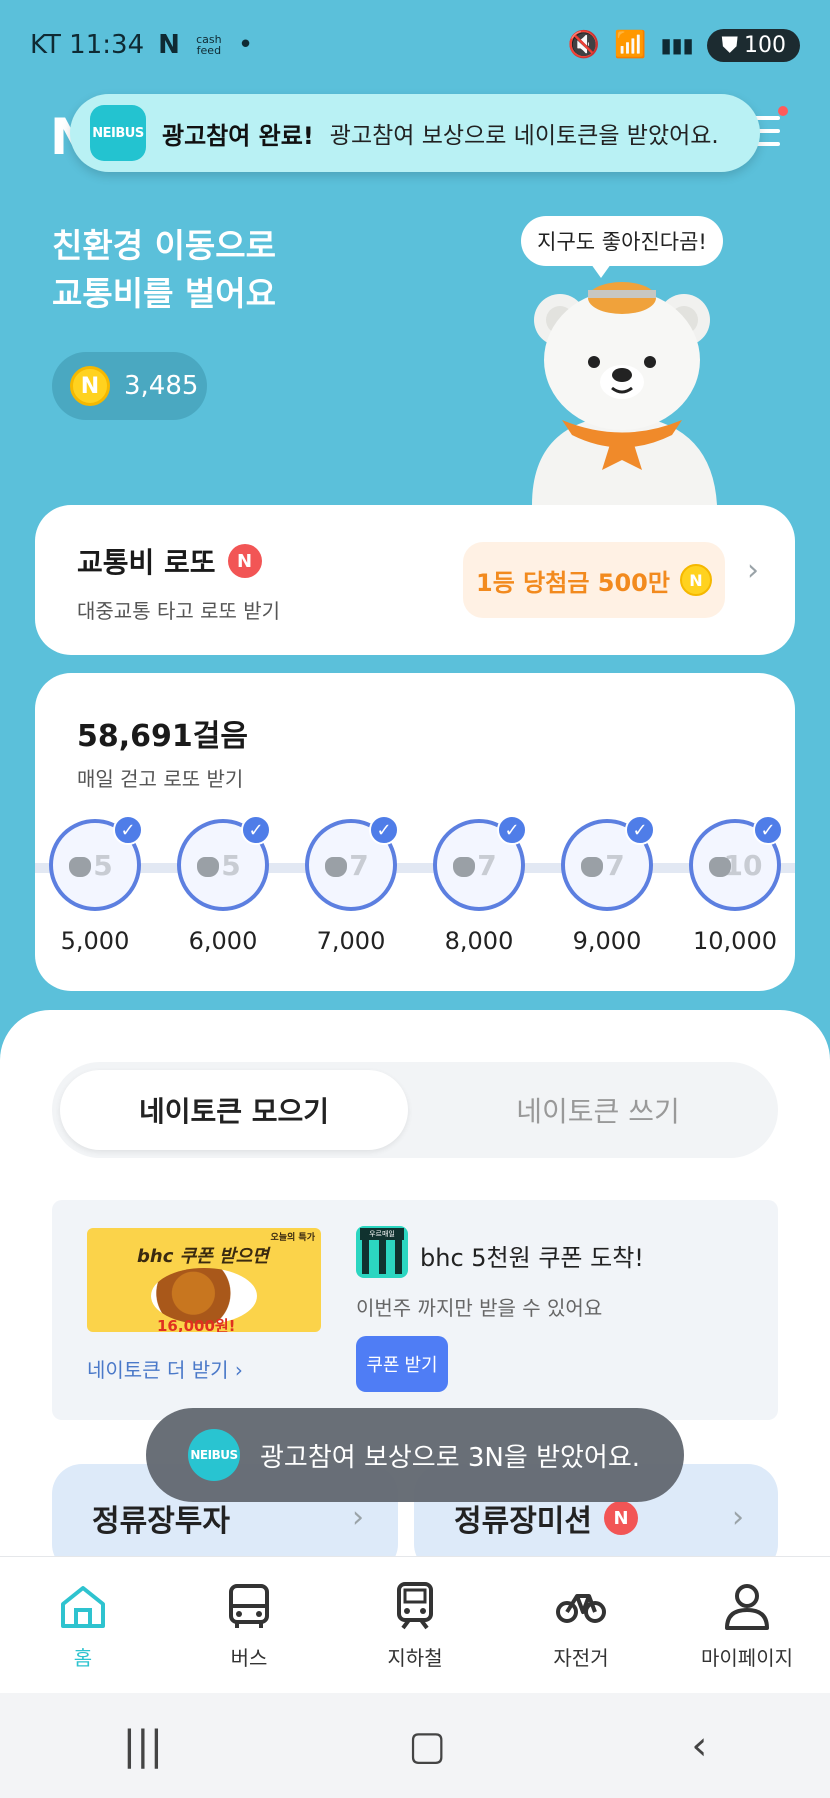 The height and width of the screenshot is (1798, 830). Describe the element at coordinates (479, 941) in the screenshot. I see `milestone-label: 8,000` at that location.